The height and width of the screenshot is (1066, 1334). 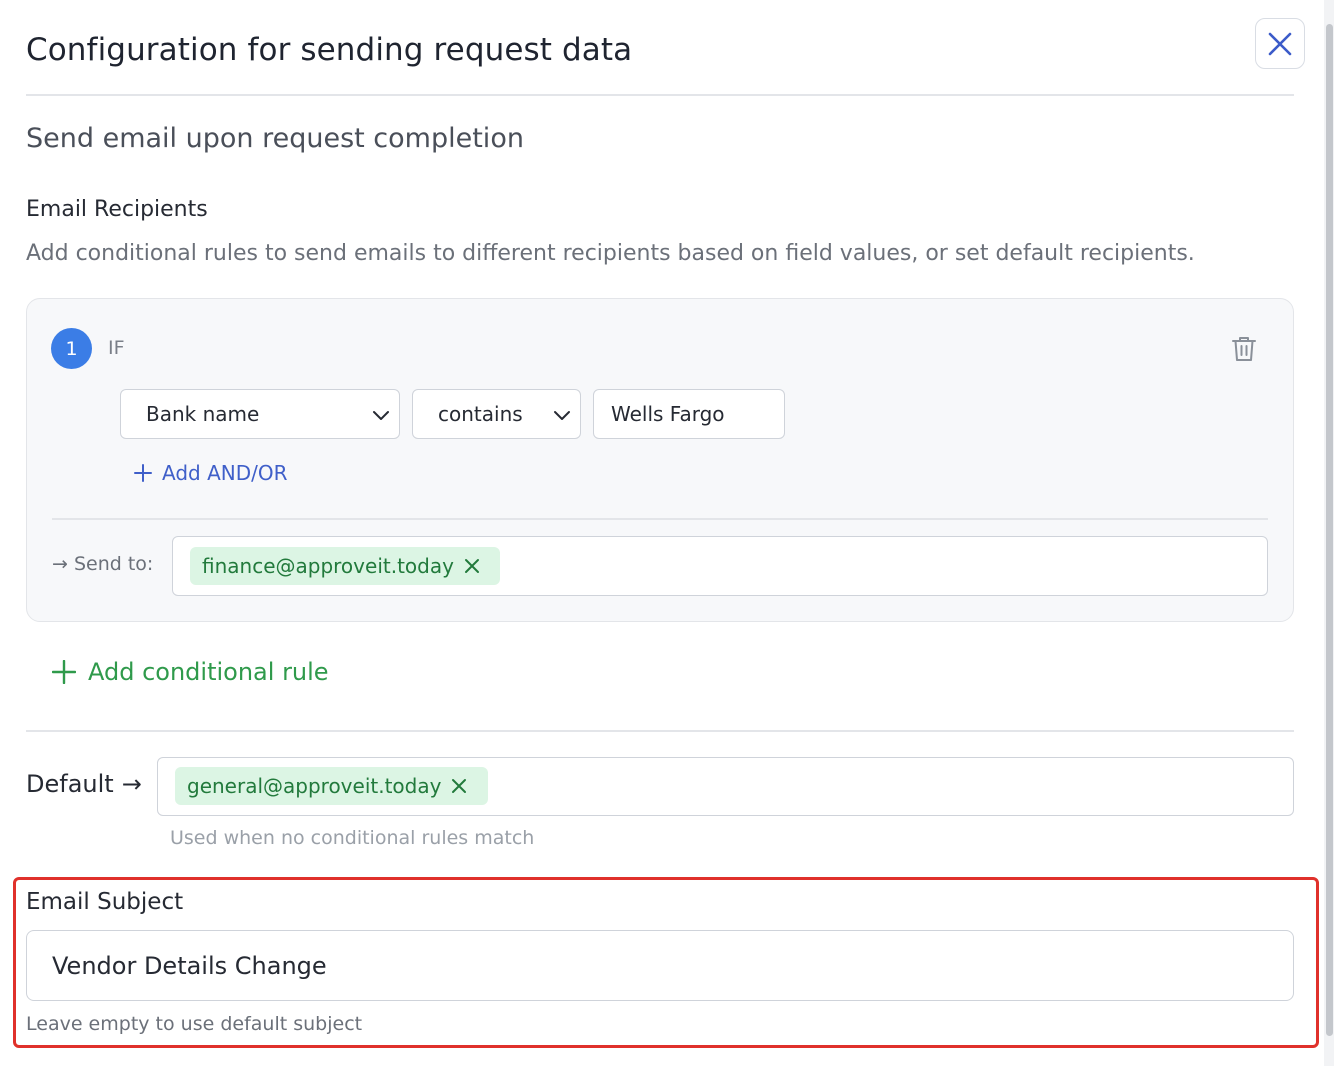 I want to click on recipient-chip: general@approveit.today, so click(x=331, y=786).